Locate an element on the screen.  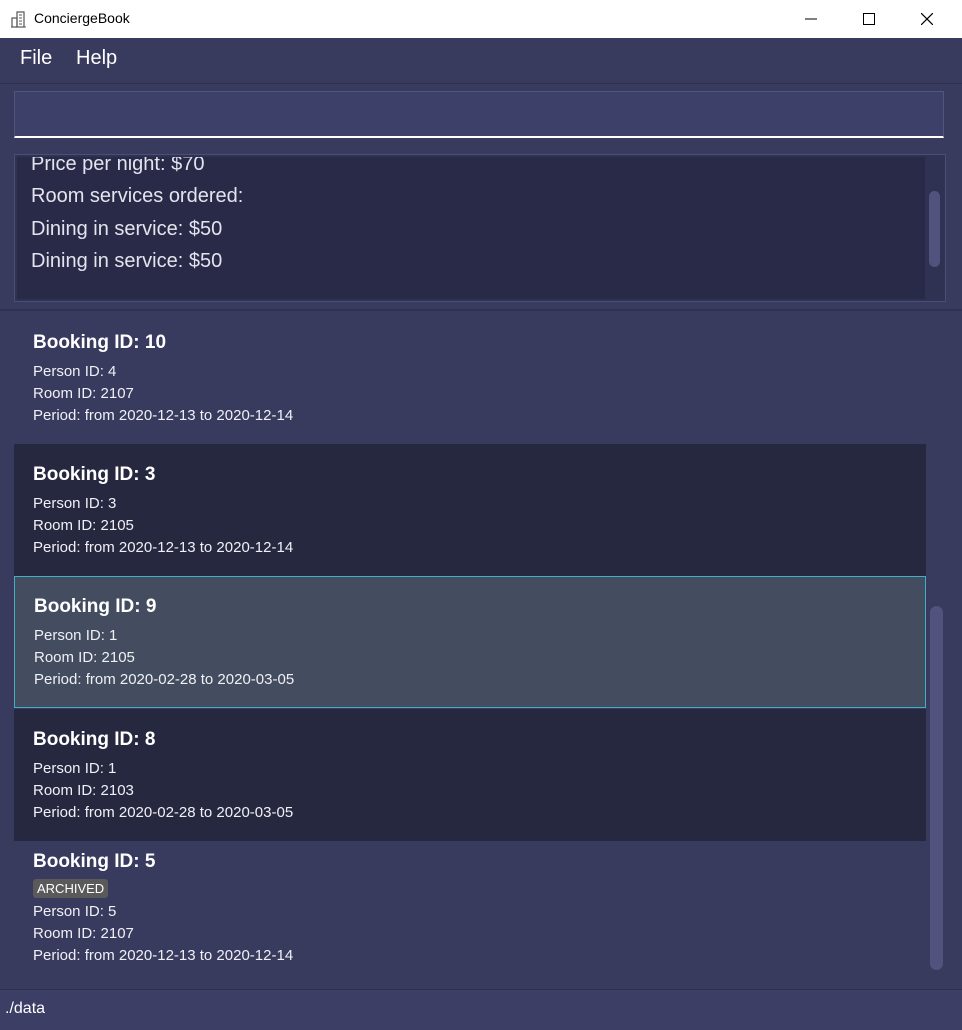
booking-id: Booking ID: 9 is located at coordinates (95, 606).